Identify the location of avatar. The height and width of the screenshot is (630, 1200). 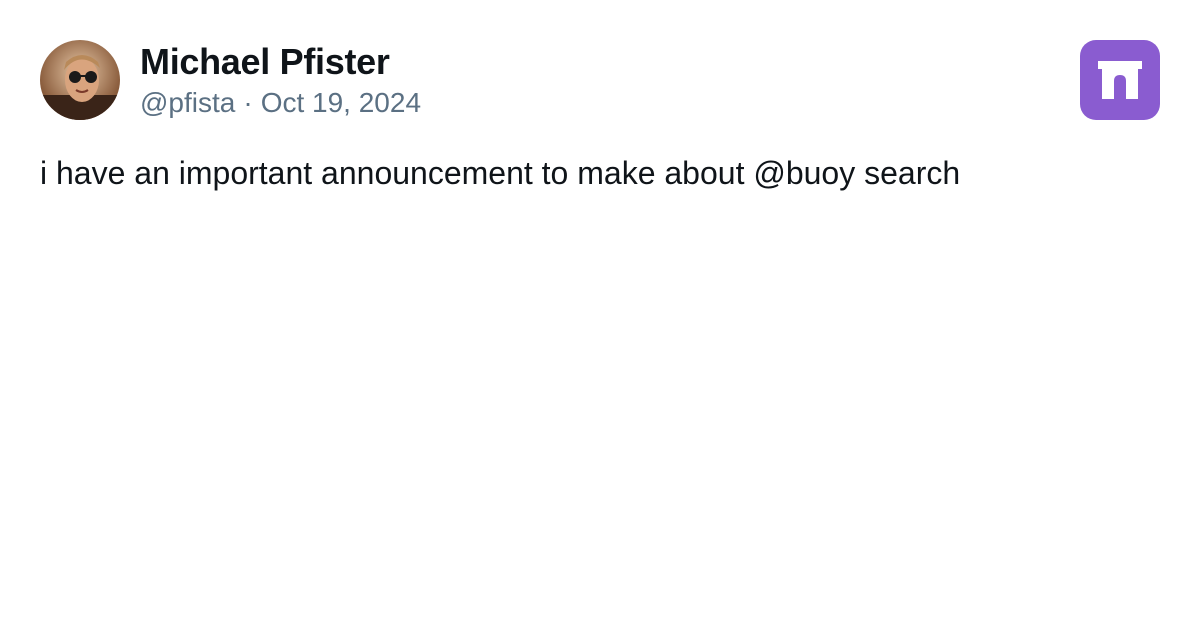
(80, 80).